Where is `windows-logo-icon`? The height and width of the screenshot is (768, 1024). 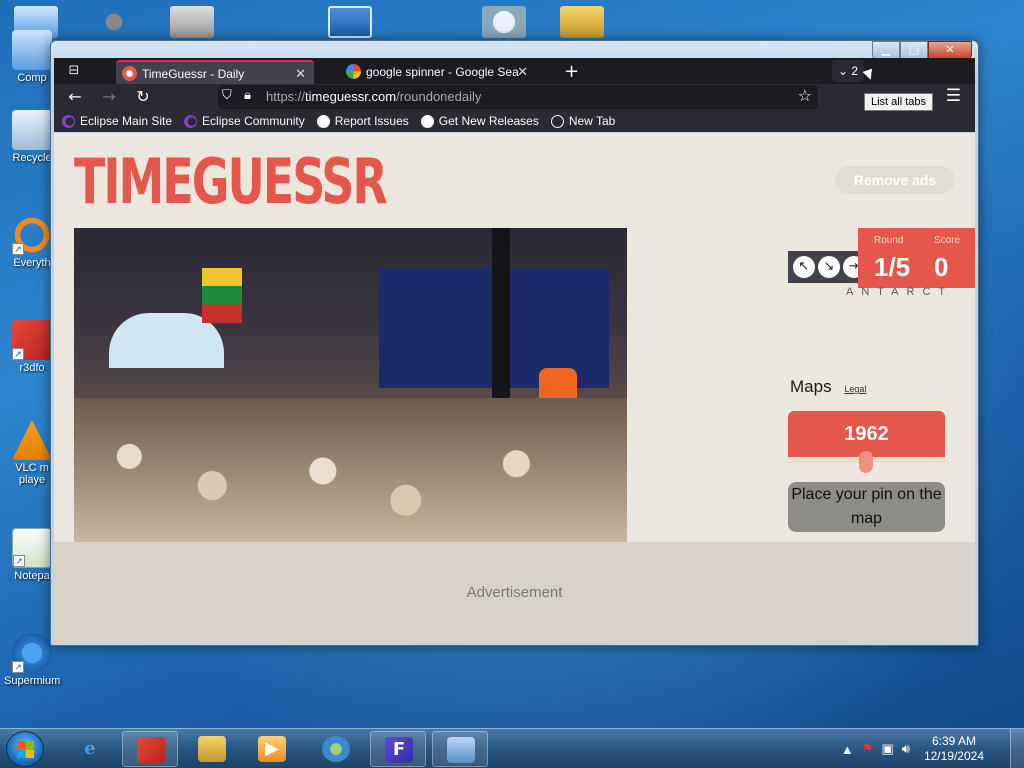 windows-logo-icon is located at coordinates (25, 749).